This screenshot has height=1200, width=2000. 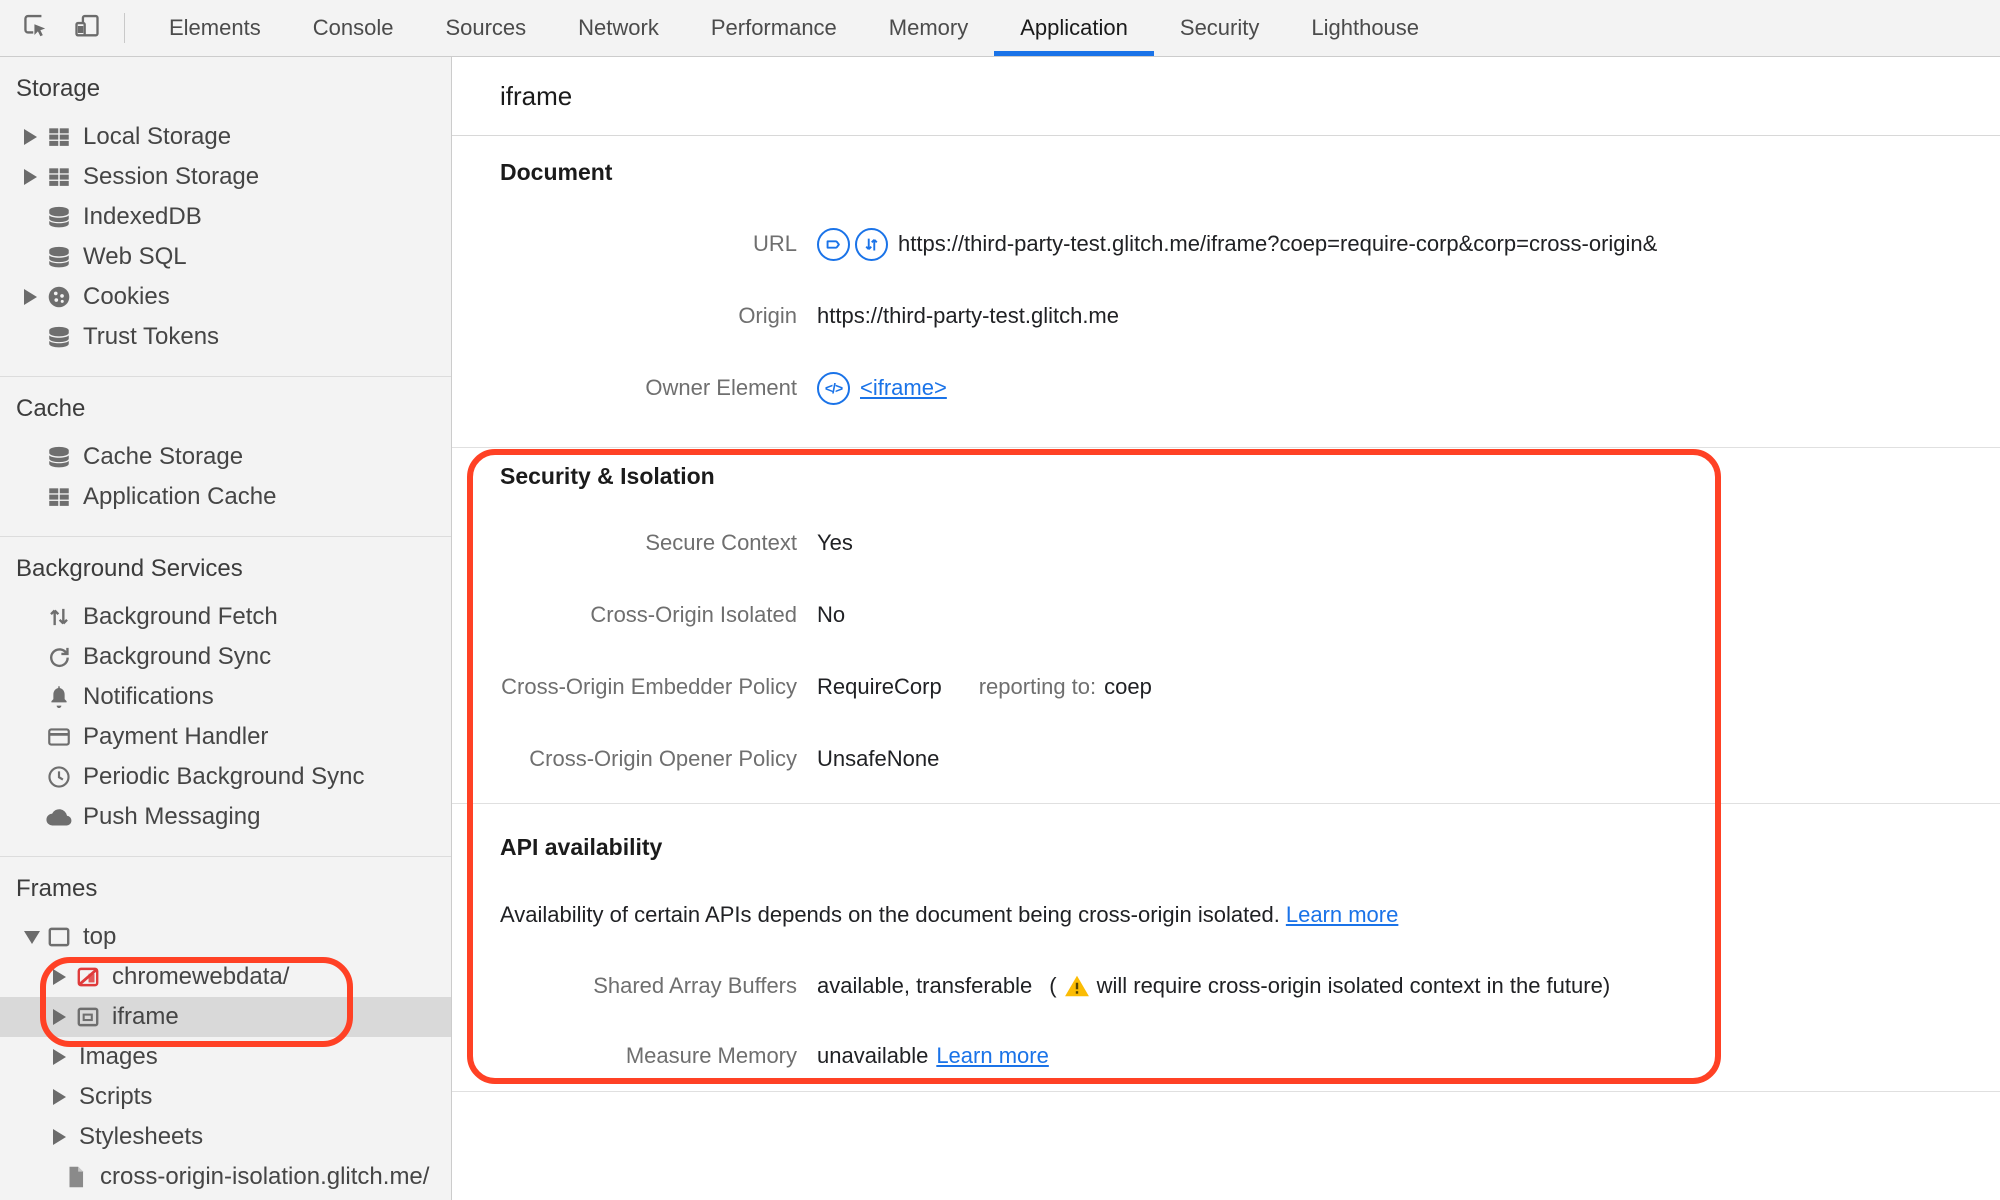 I want to click on tab-sources: Sources, so click(x=485, y=28).